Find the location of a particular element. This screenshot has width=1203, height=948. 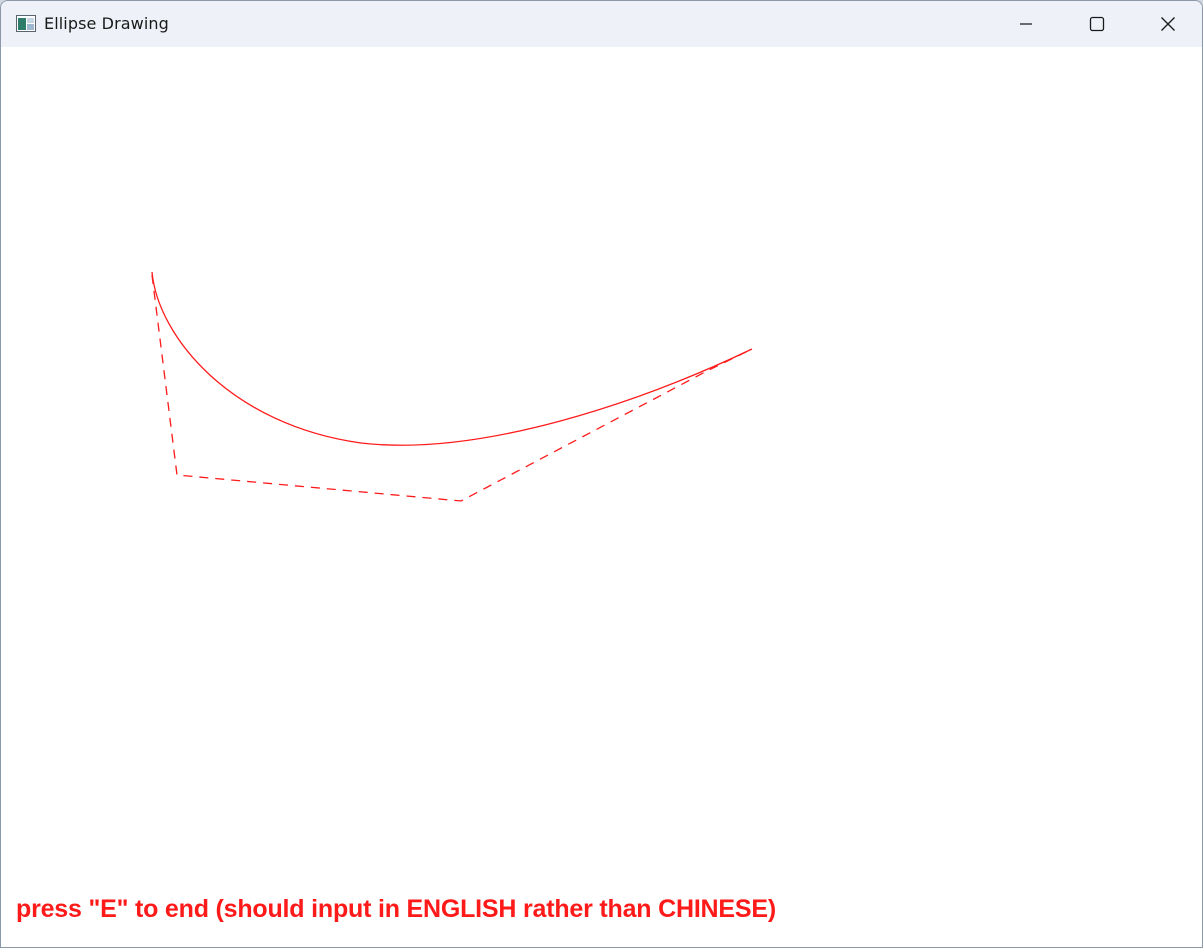

maximize-icon is located at coordinates (1097, 24).